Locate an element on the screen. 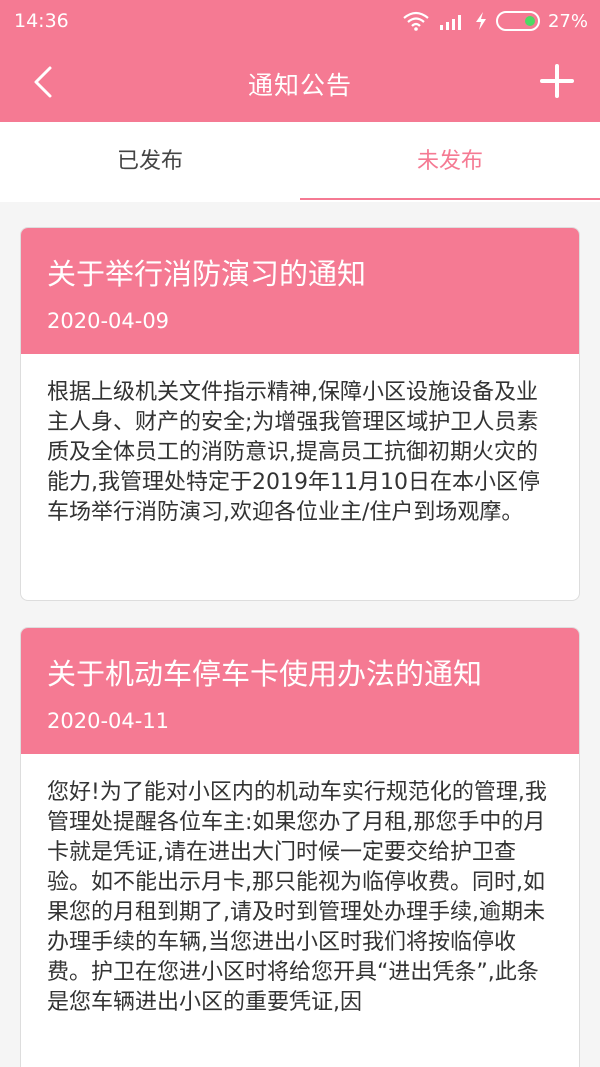  tab-unpublished: 未发布 is located at coordinates (450, 162).